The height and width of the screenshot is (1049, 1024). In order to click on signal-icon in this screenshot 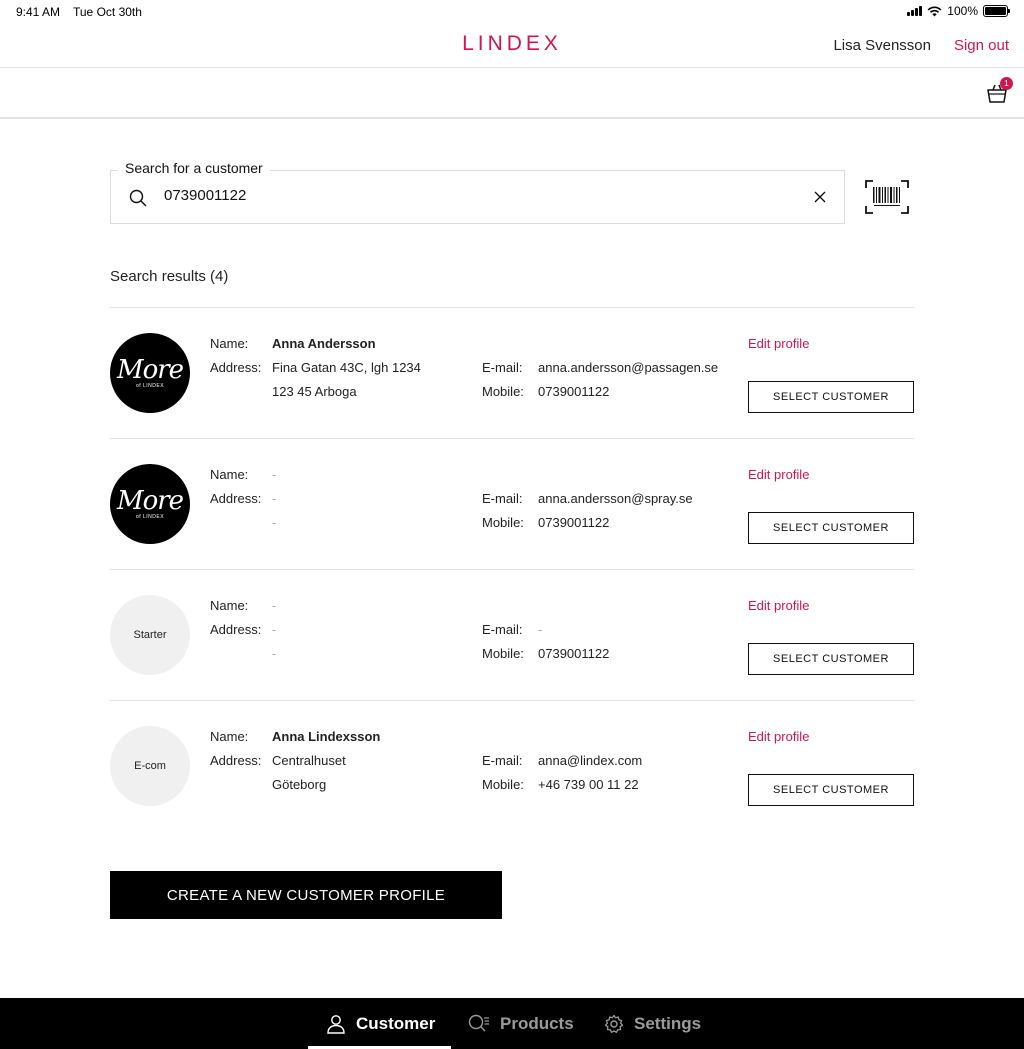, I will do `click(915, 11)`.